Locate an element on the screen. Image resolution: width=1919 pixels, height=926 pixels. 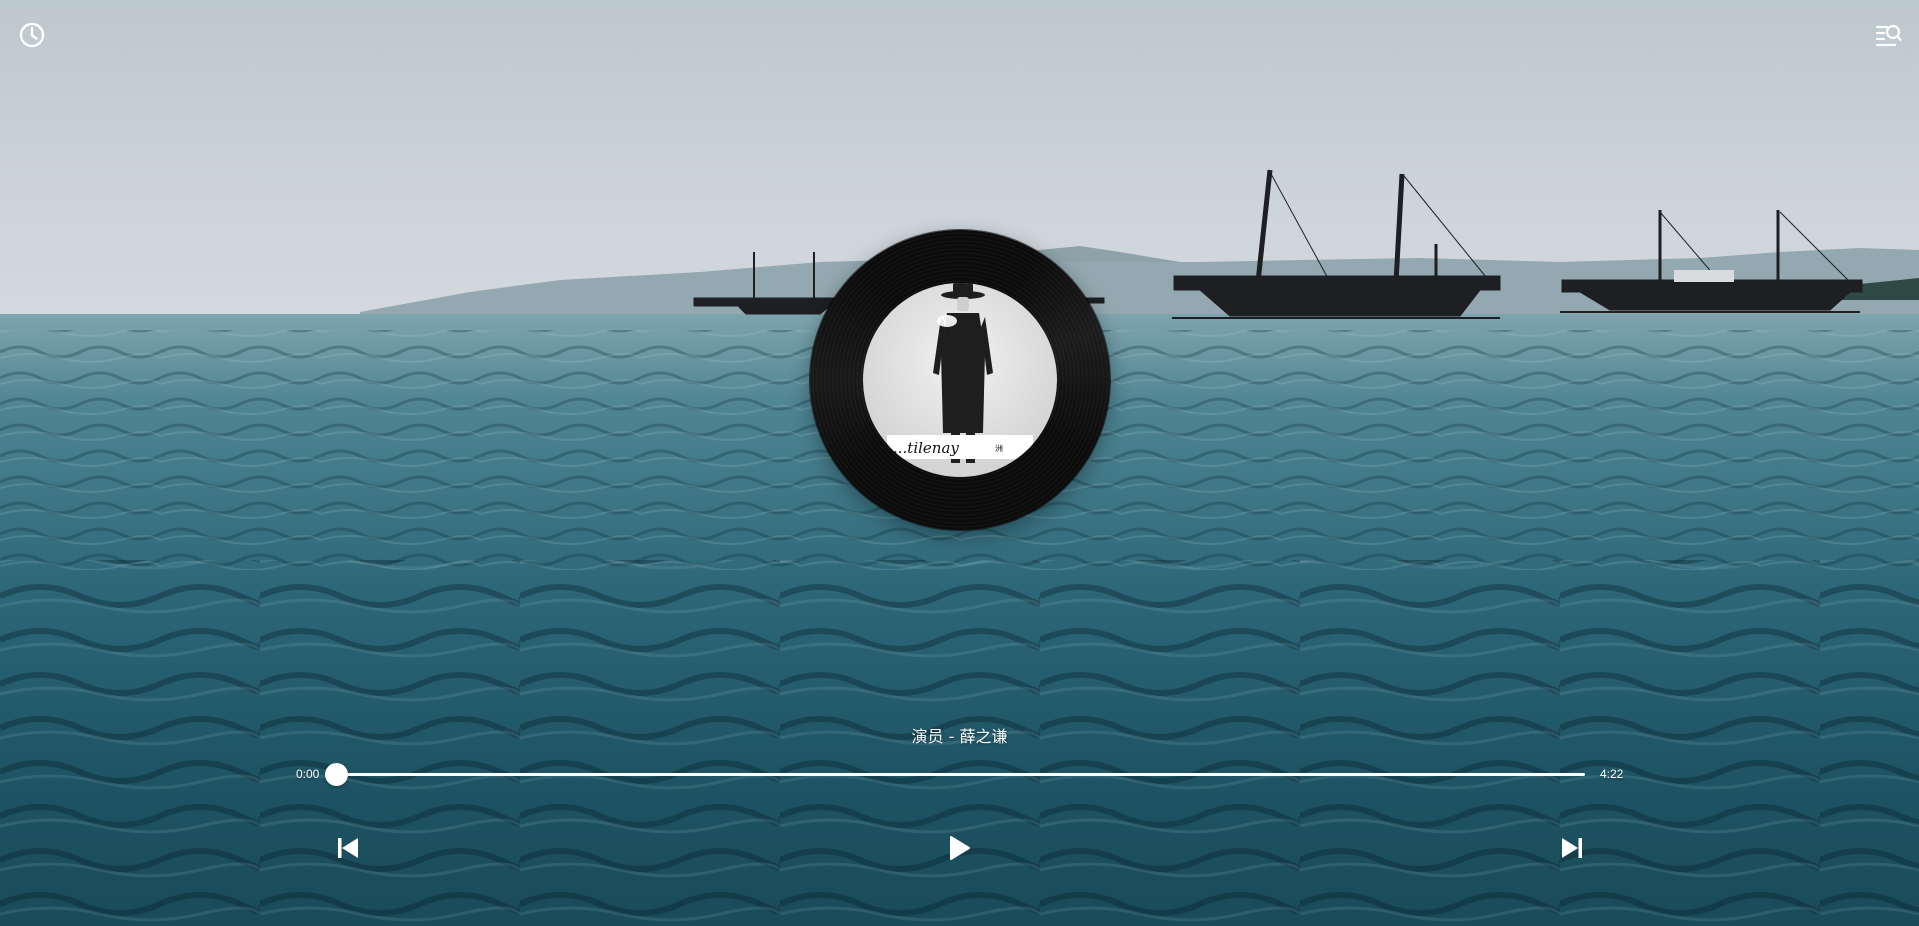
skip-previous-icon is located at coordinates (348, 848).